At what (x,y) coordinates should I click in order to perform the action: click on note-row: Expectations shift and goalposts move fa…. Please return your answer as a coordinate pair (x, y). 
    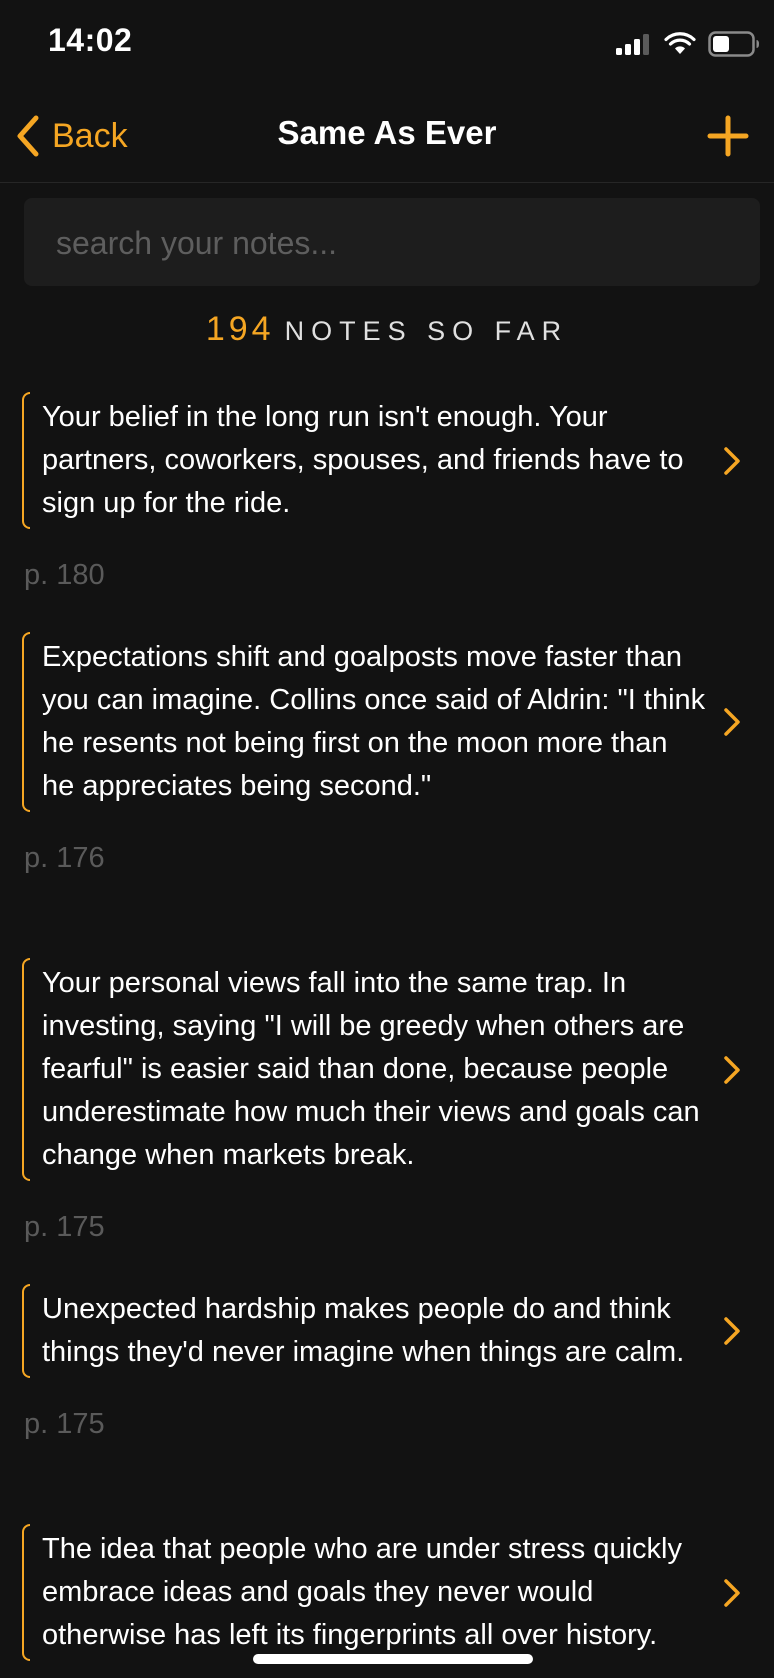
    Looking at the image, I should click on (387, 722).